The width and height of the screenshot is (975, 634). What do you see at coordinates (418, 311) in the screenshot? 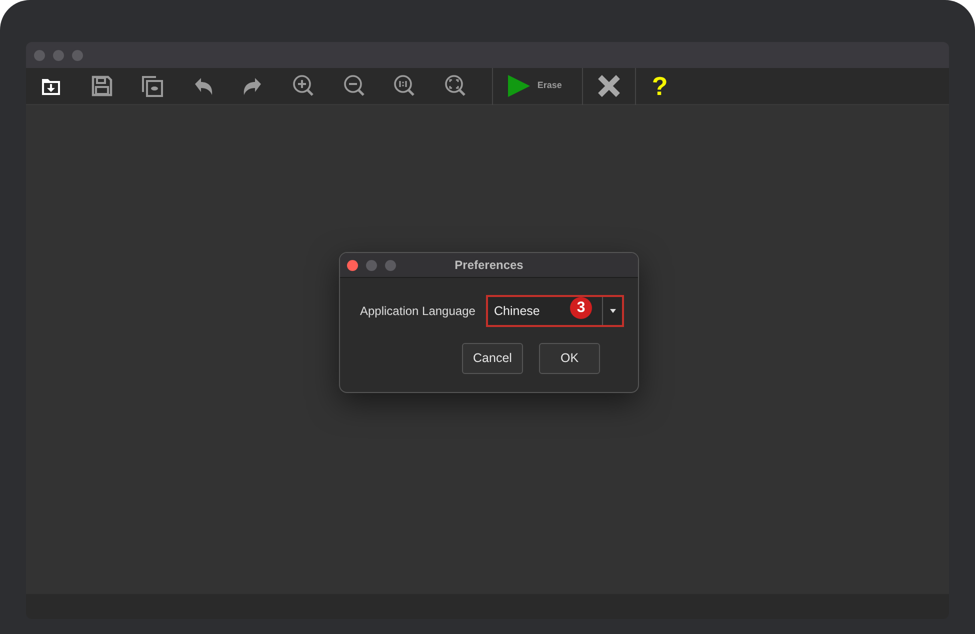
I see `field-label: Application Language` at bounding box center [418, 311].